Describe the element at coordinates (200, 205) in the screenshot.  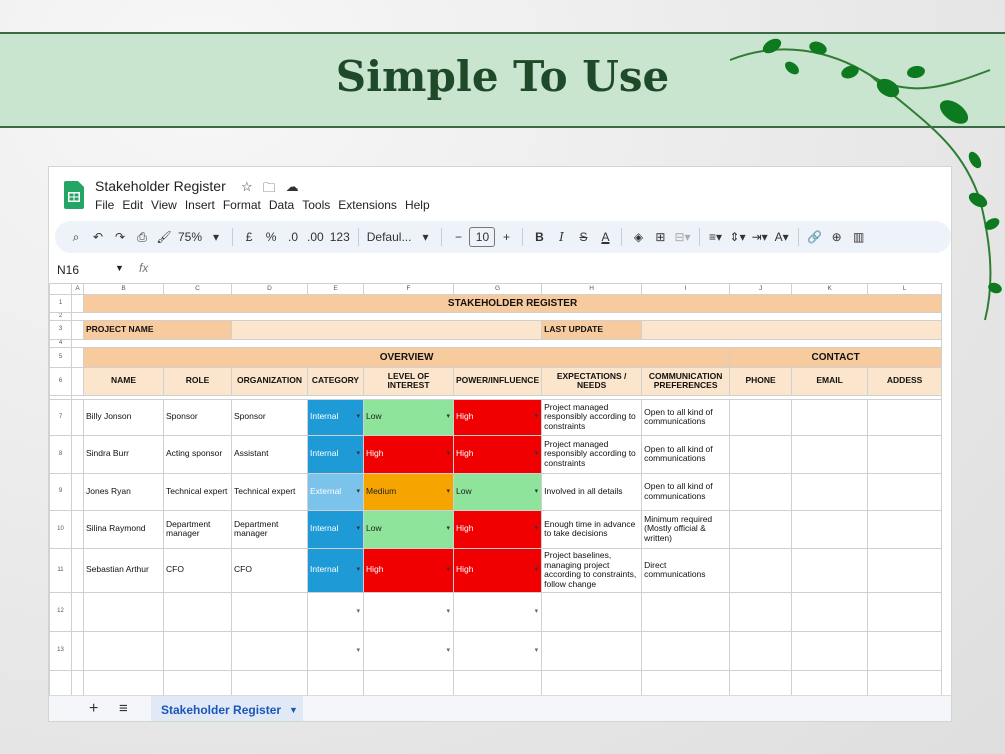
I see `menu-insert: Insert` at that location.